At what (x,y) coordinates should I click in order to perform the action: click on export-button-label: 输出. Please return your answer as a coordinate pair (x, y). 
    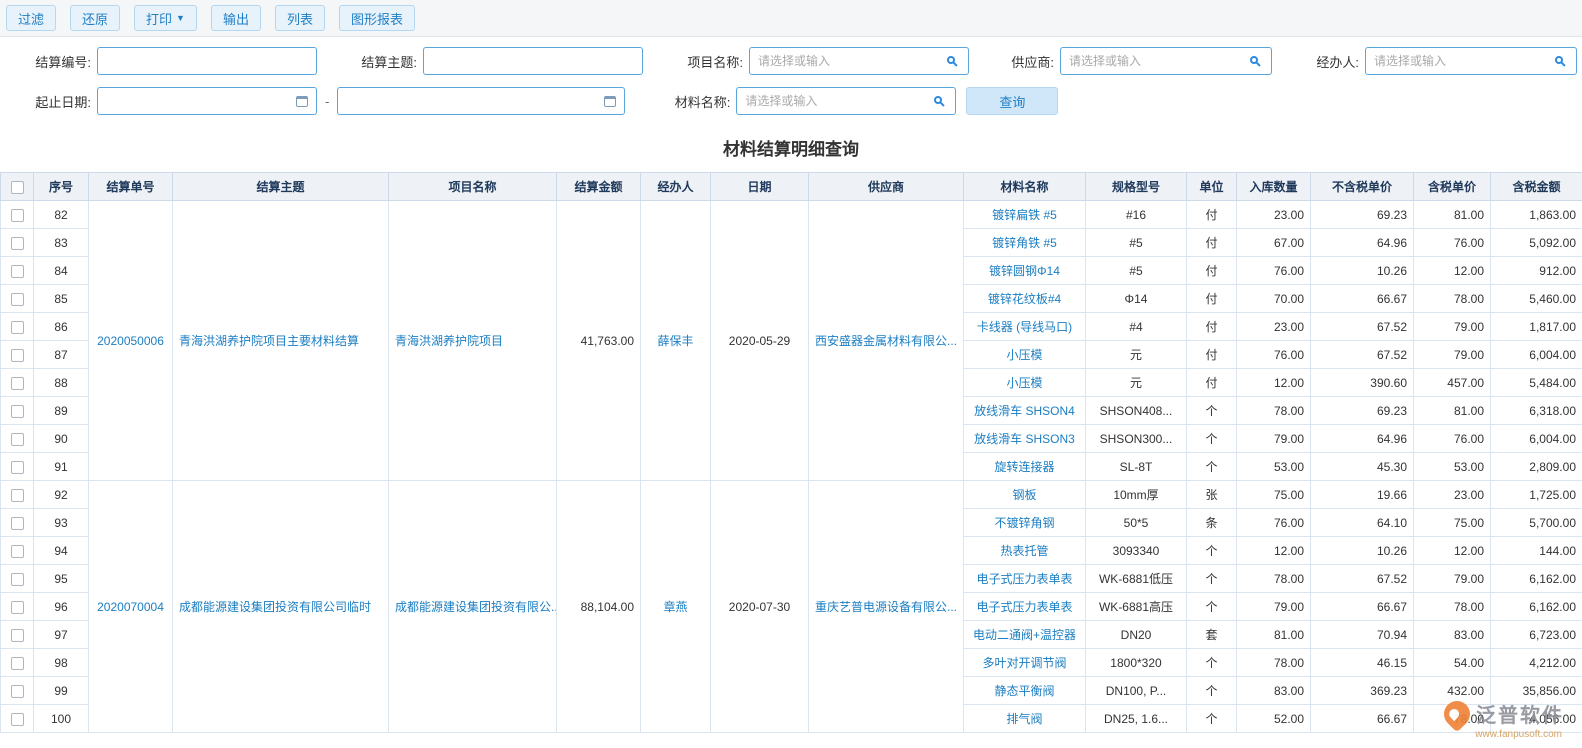
    Looking at the image, I should click on (235, 19).